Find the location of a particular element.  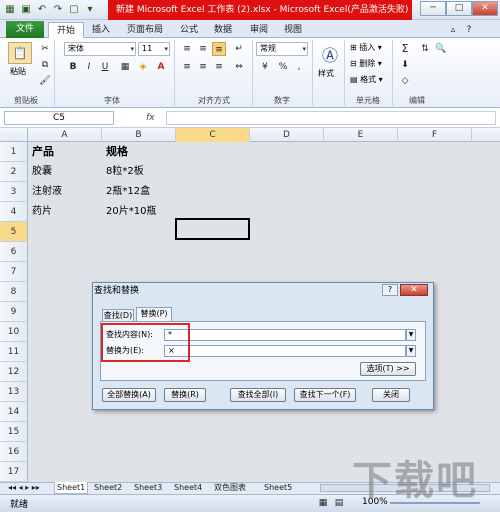

row-header-9: 9 is located at coordinates (14, 312).